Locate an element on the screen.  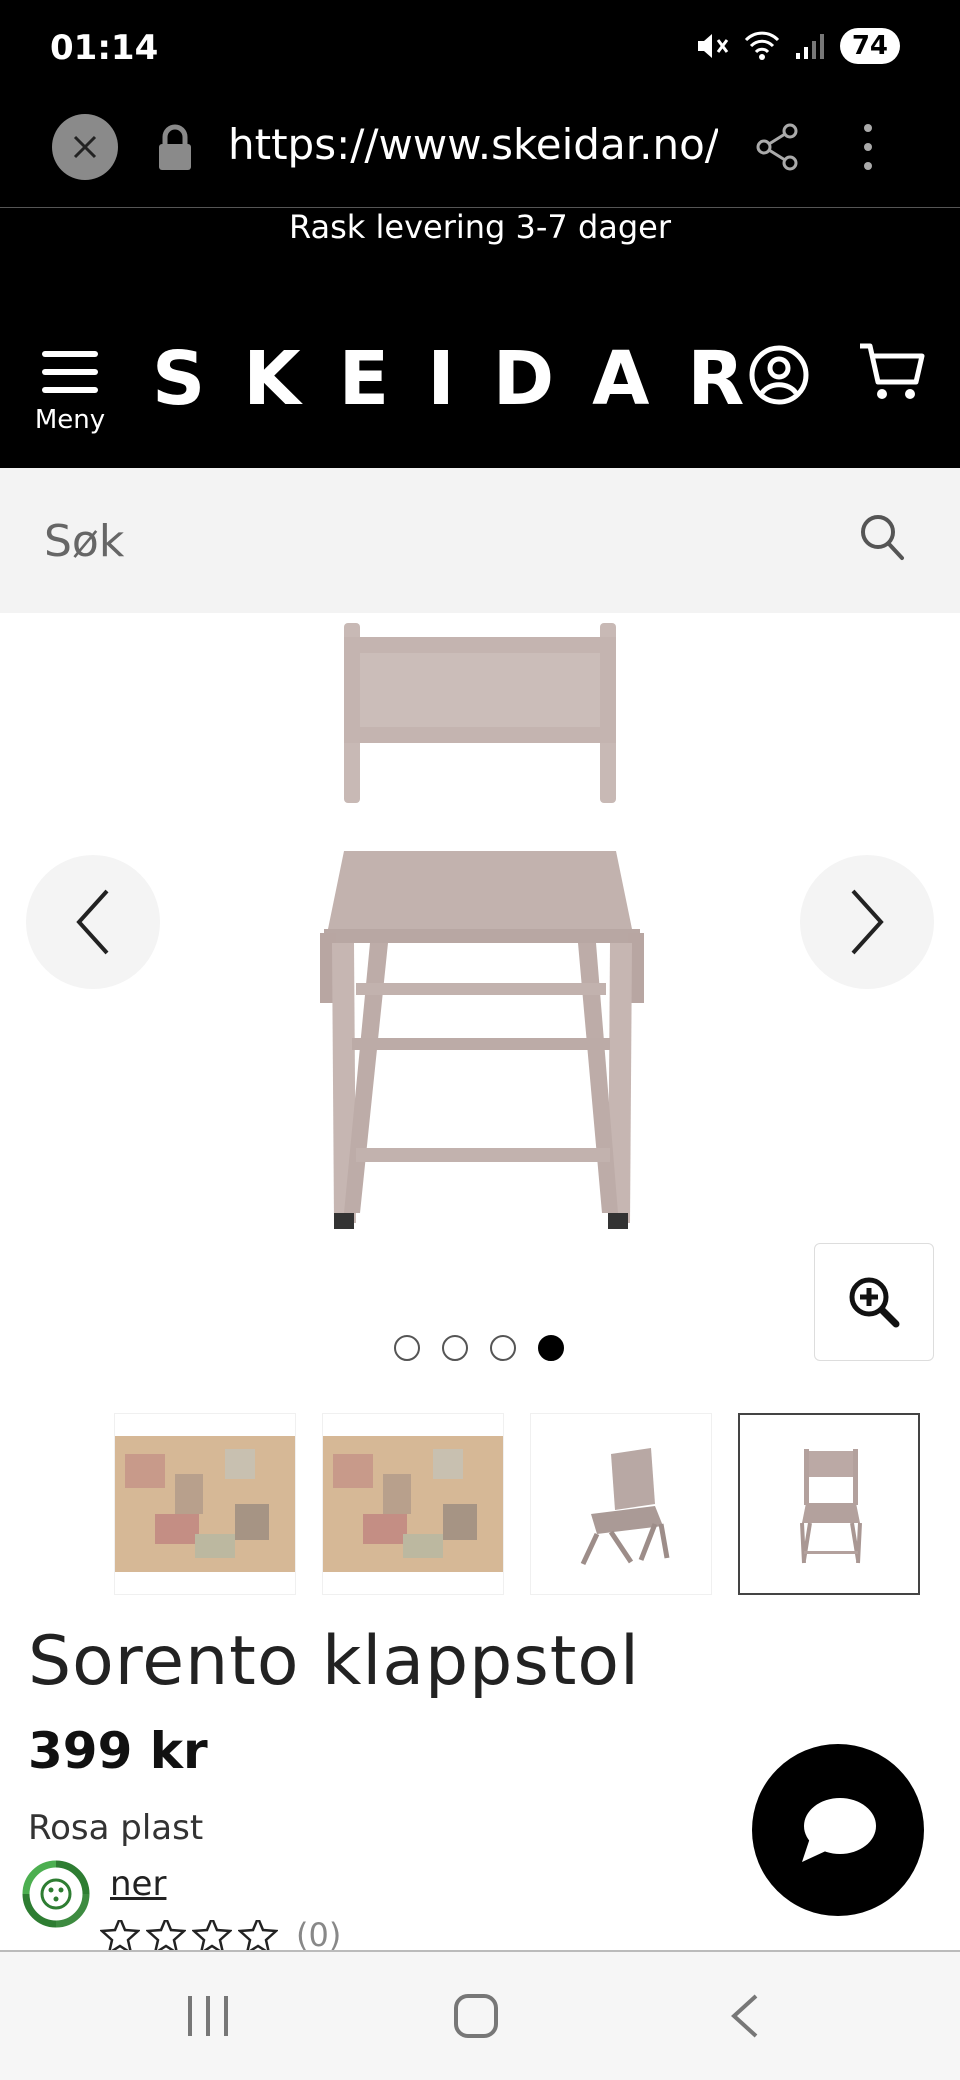
cart-icon is located at coordinates (892, 372).